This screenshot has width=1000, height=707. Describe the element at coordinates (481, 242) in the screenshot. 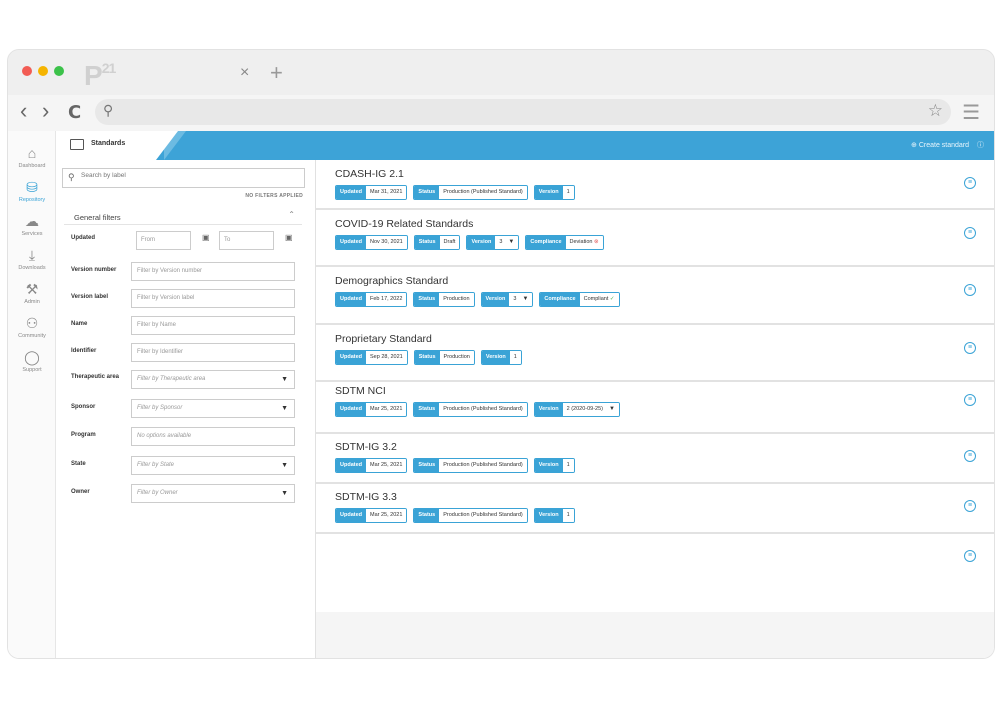

I see `tag-key: Version` at that location.